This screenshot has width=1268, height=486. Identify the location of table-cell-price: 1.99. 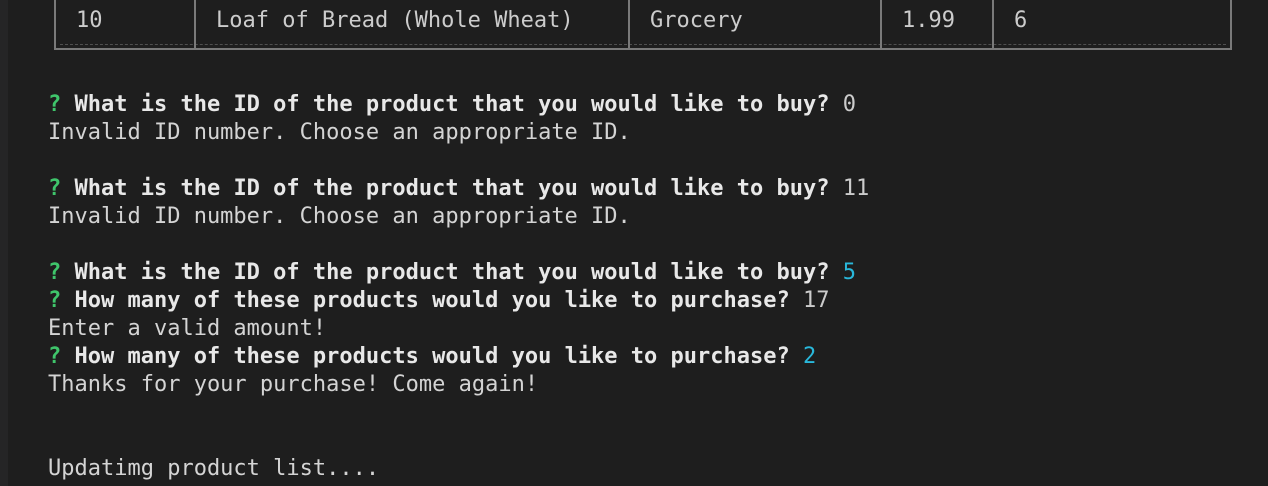
(928, 20).